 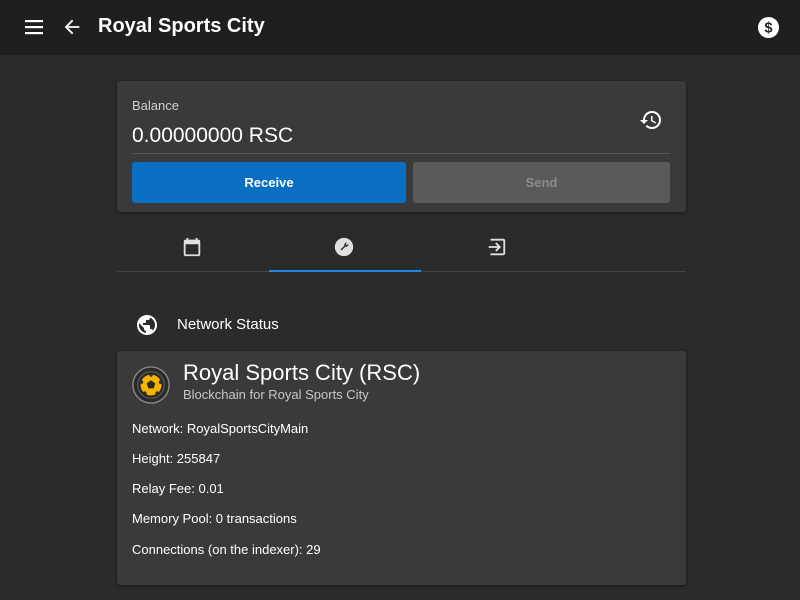 What do you see at coordinates (178, 488) in the screenshot?
I see `relay-fee-row: Relay Fee: 0.01` at bounding box center [178, 488].